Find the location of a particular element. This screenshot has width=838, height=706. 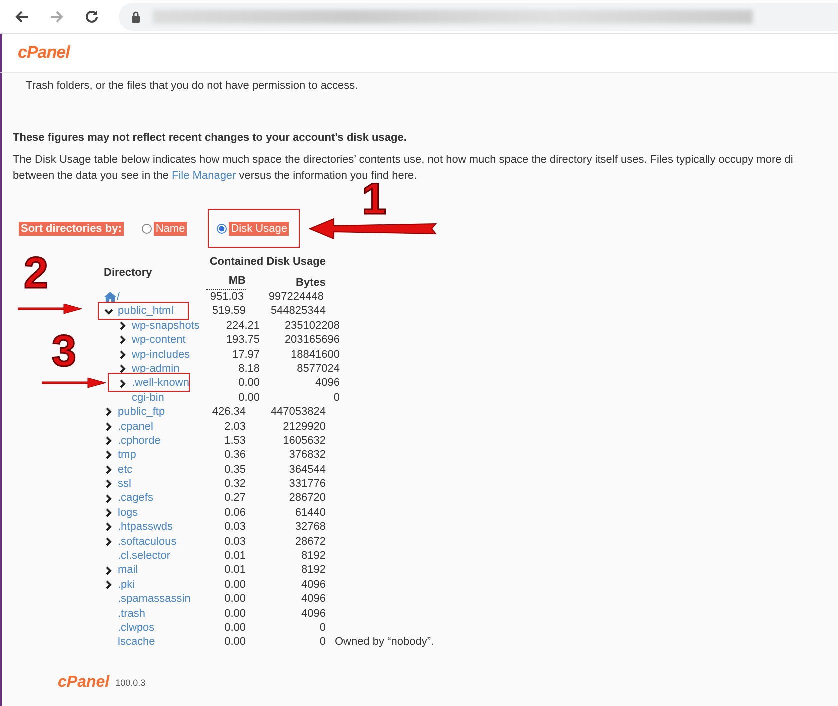

directory-link: public_html is located at coordinates (146, 311).